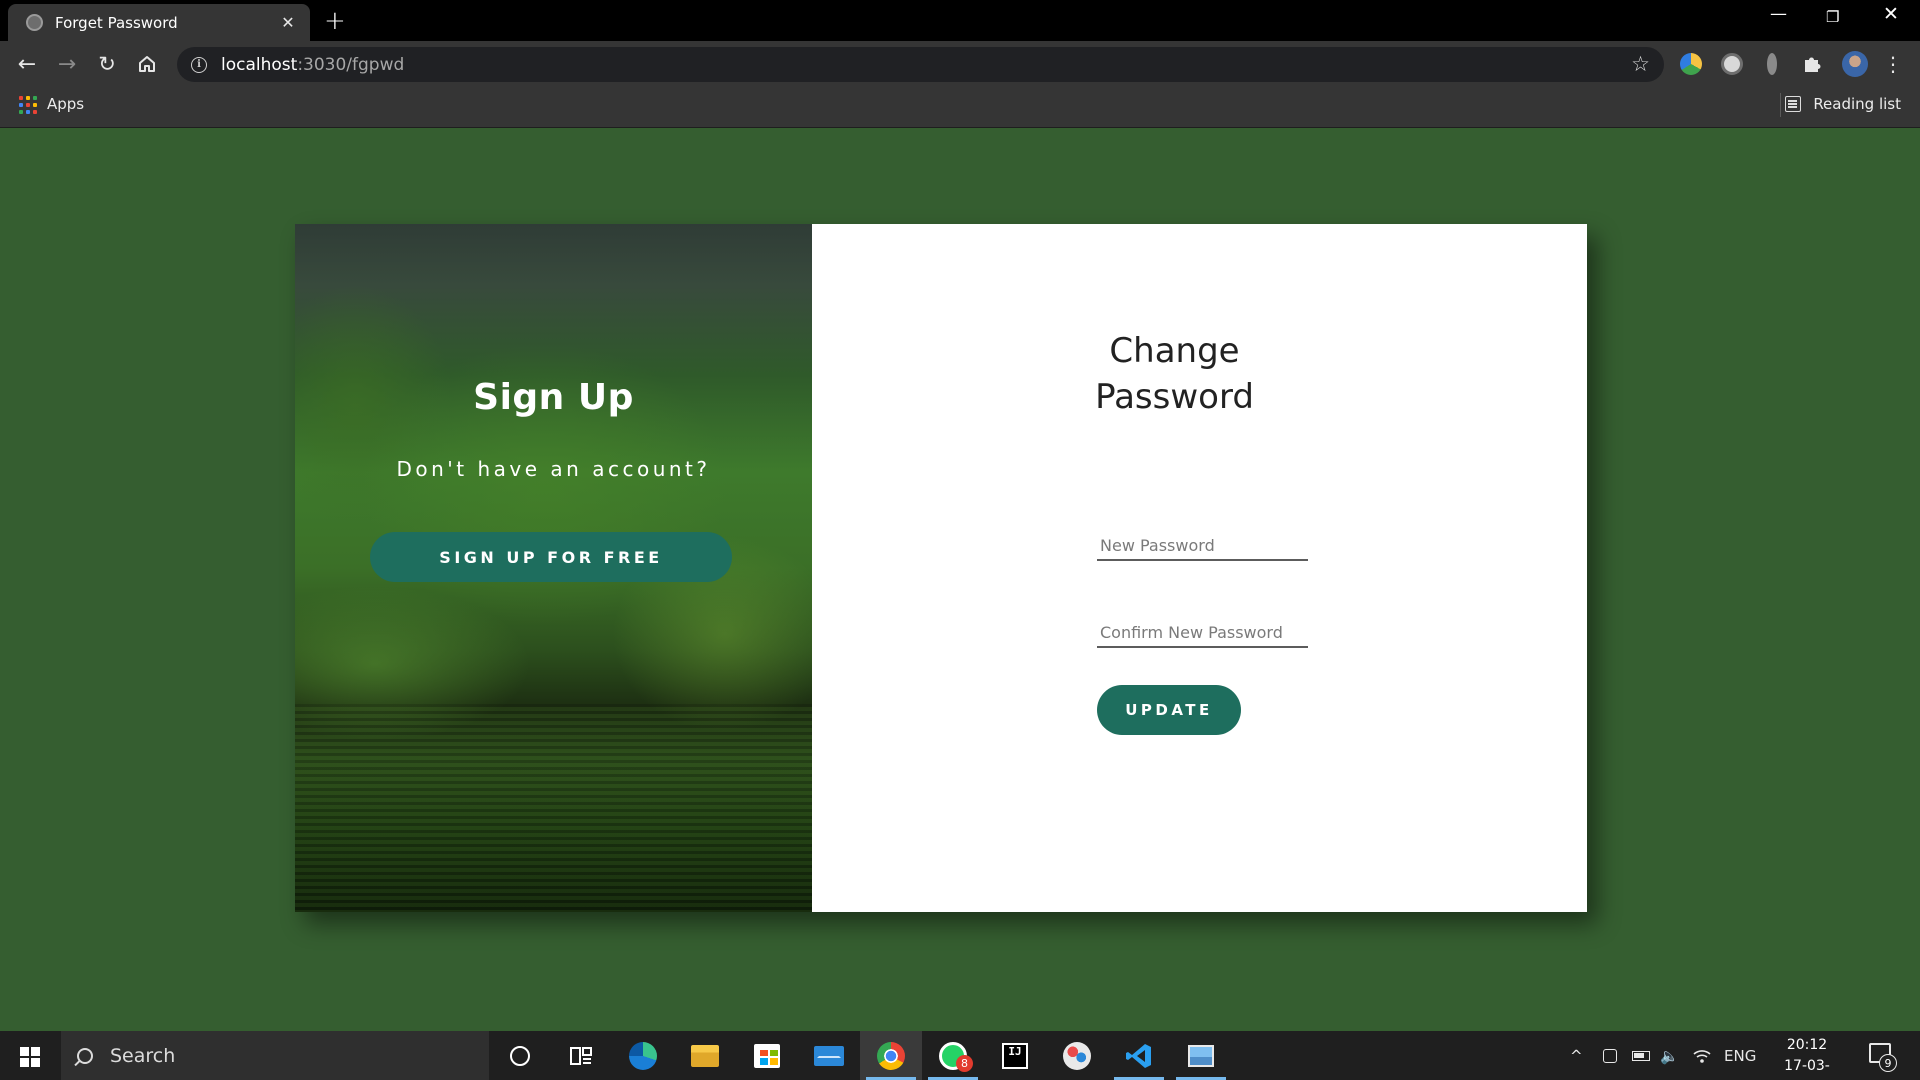 The width and height of the screenshot is (1920, 1080). Describe the element at coordinates (964, 1063) in the screenshot. I see `whatsapp-unread-badge: 8` at that location.